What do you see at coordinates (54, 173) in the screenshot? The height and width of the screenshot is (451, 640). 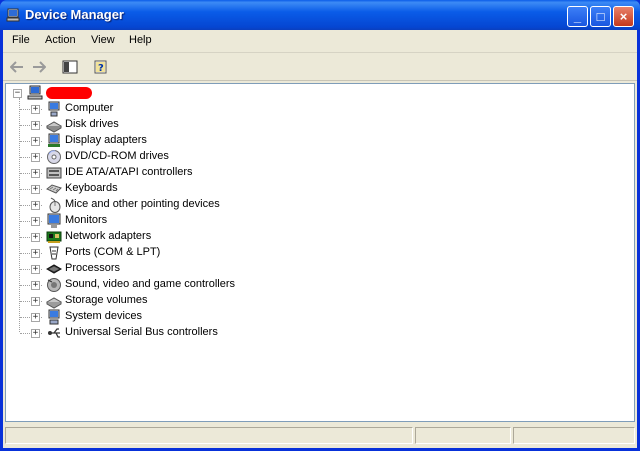 I see `ide-controller-icon` at bounding box center [54, 173].